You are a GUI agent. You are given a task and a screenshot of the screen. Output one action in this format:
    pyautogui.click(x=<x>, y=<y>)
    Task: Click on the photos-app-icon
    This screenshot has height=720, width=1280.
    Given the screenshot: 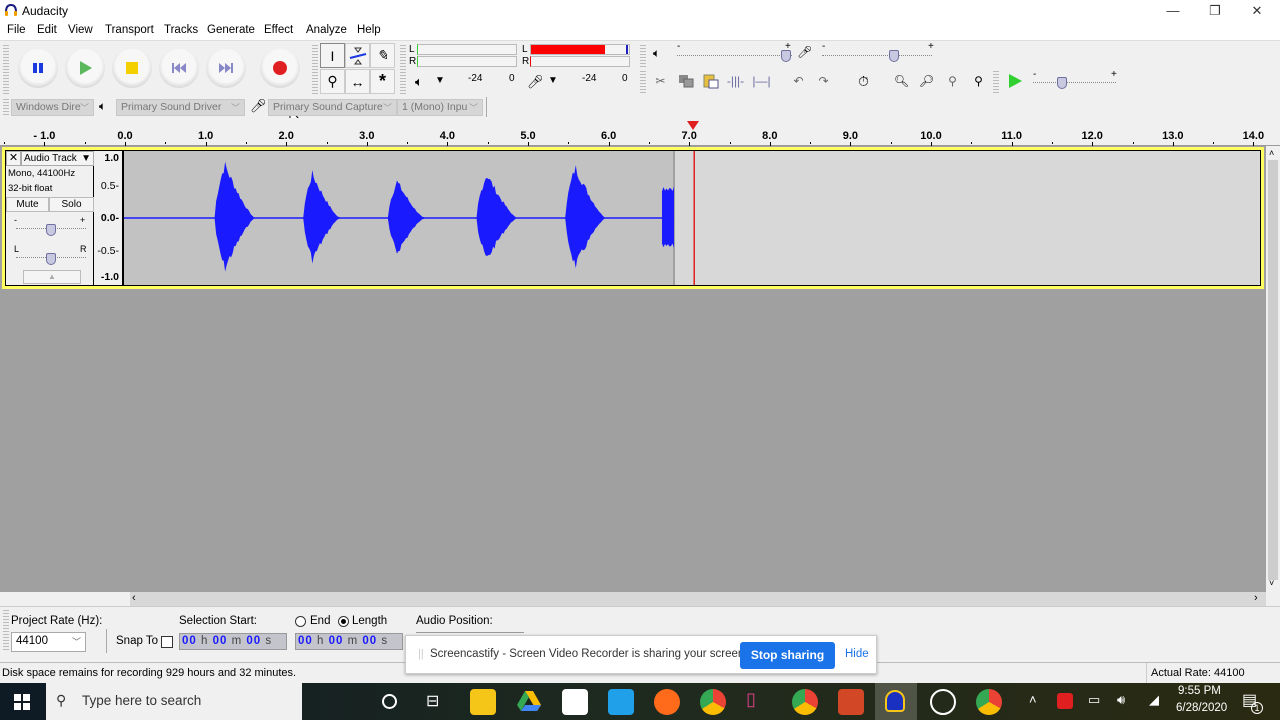 What is the action you would take?
    pyautogui.click(x=943, y=702)
    